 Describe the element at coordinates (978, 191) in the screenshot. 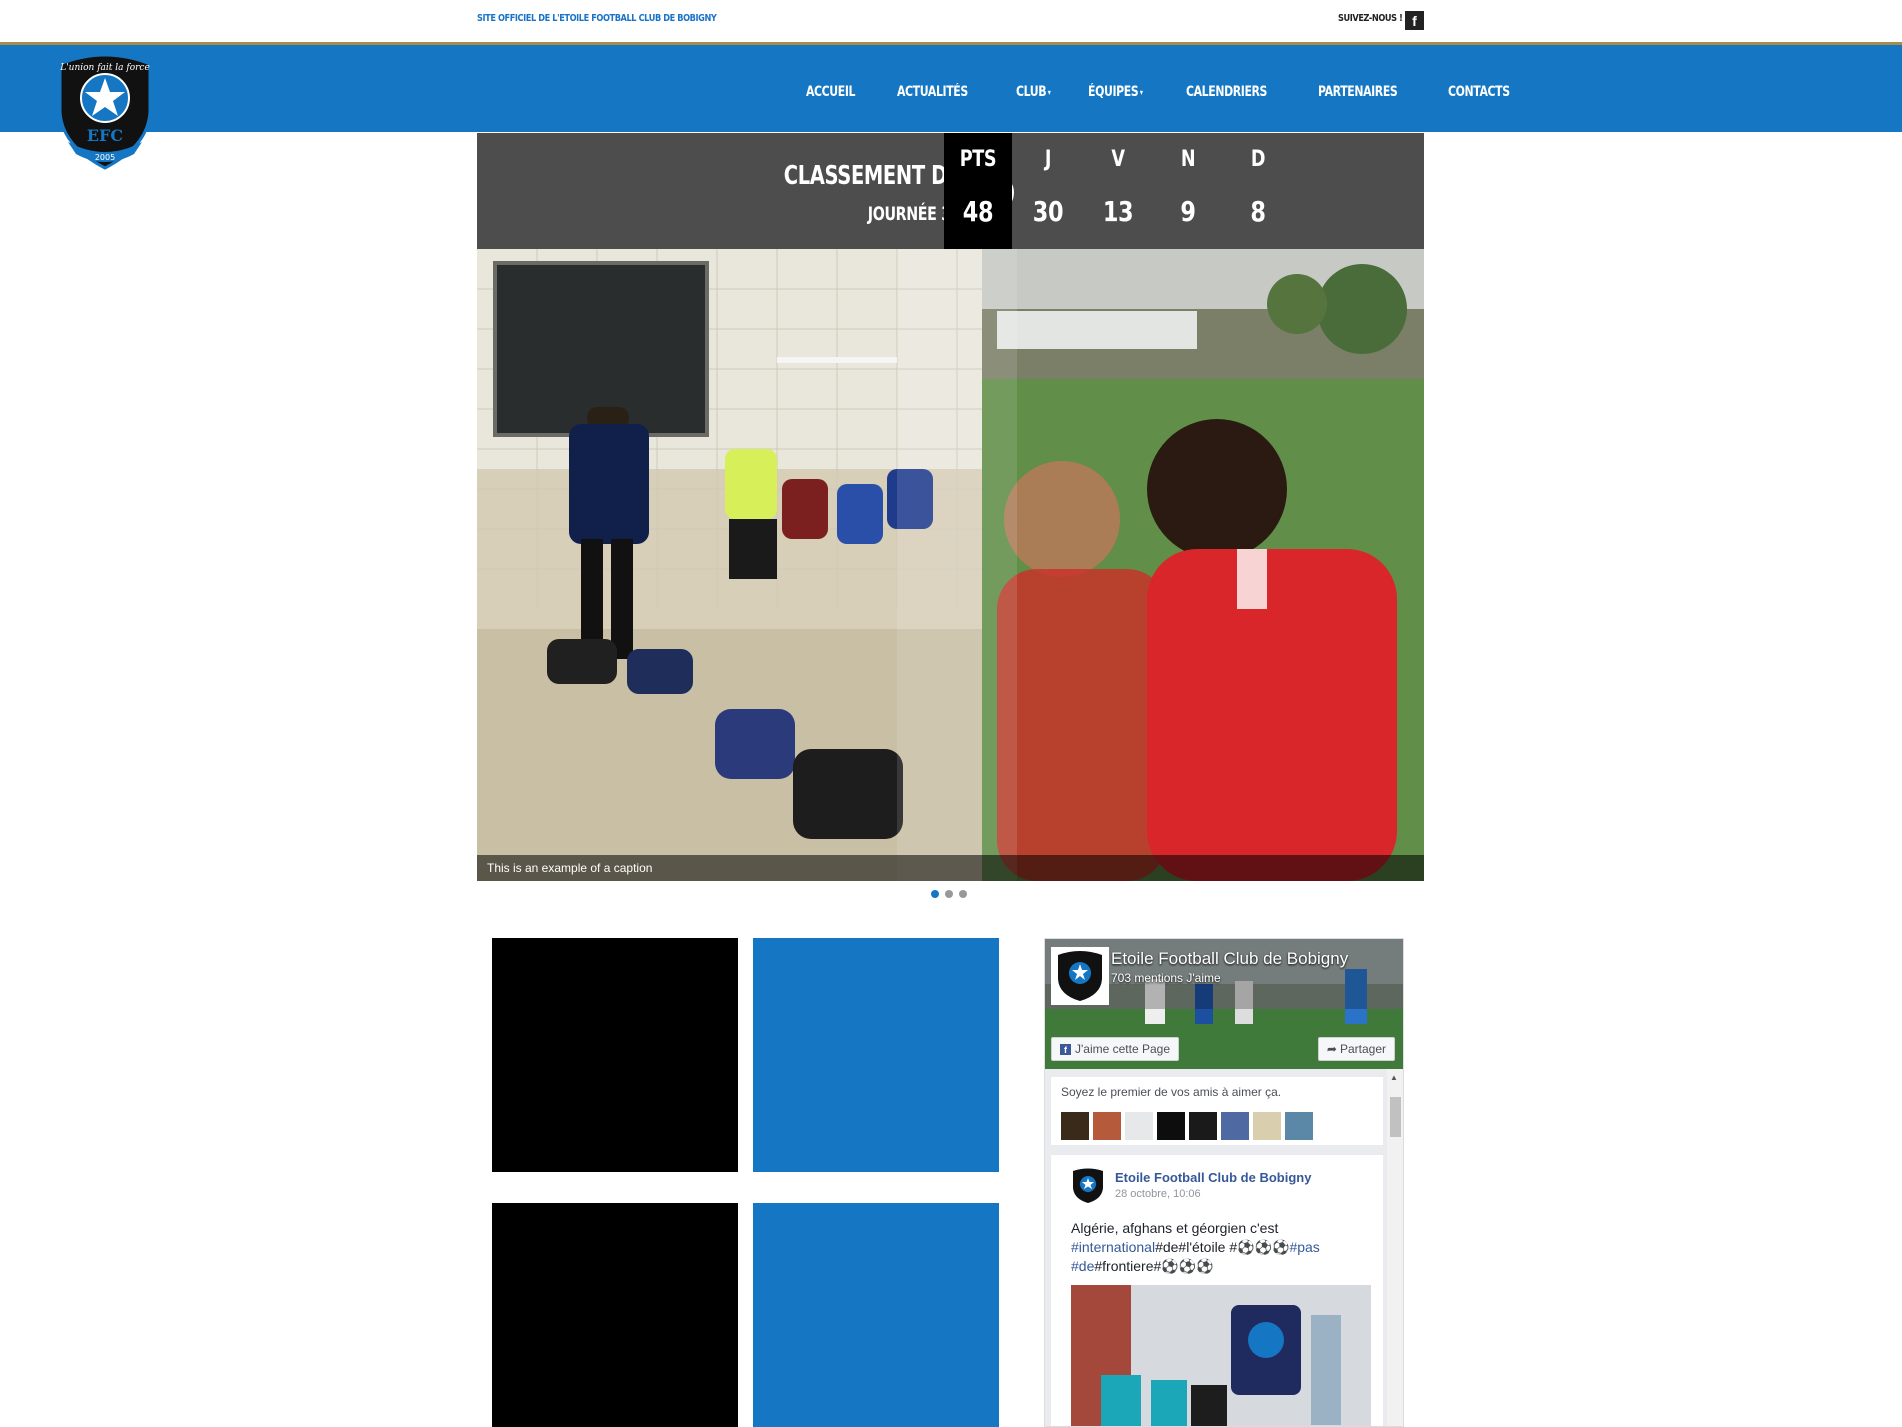

I see `standings-column: PTS 48` at that location.